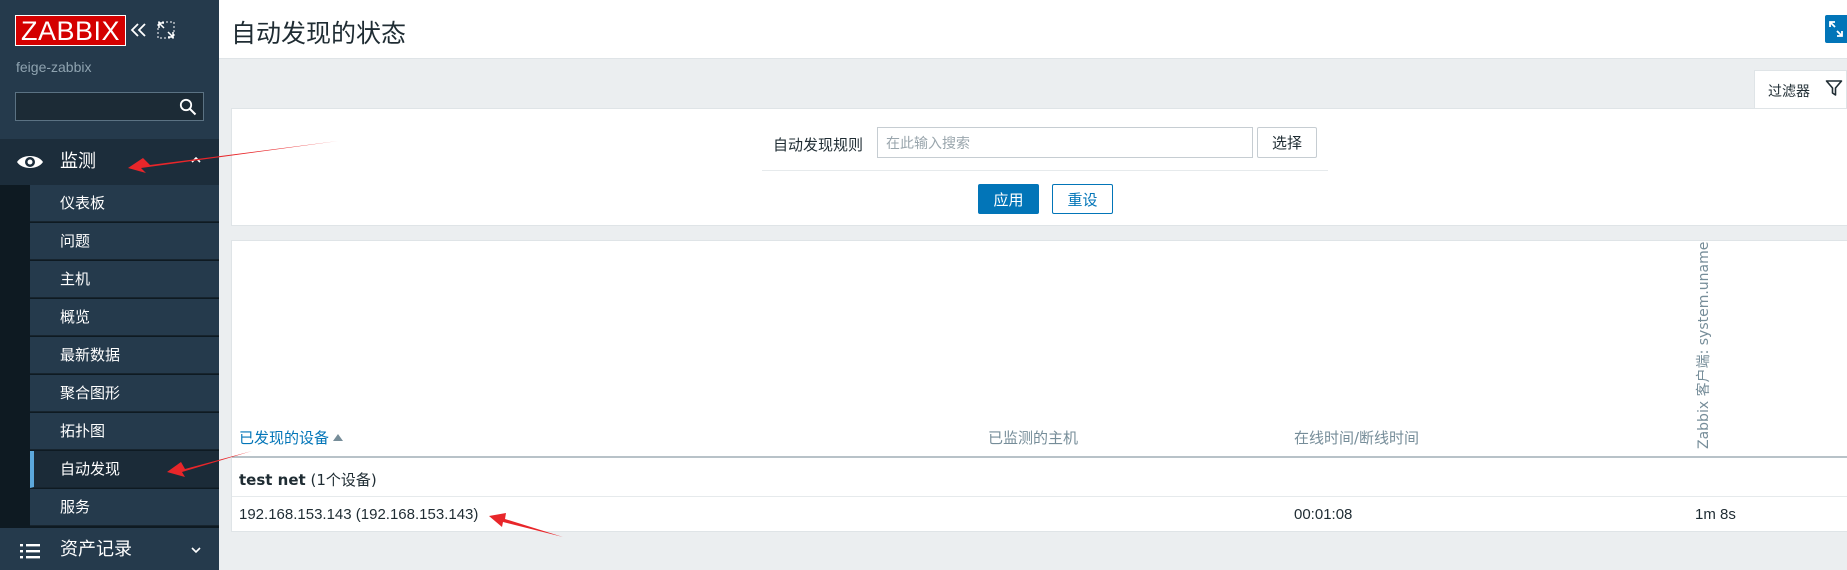 This screenshot has height=570, width=1847. Describe the element at coordinates (338, 437) in the screenshot. I see `sort-ascending-icon` at that location.